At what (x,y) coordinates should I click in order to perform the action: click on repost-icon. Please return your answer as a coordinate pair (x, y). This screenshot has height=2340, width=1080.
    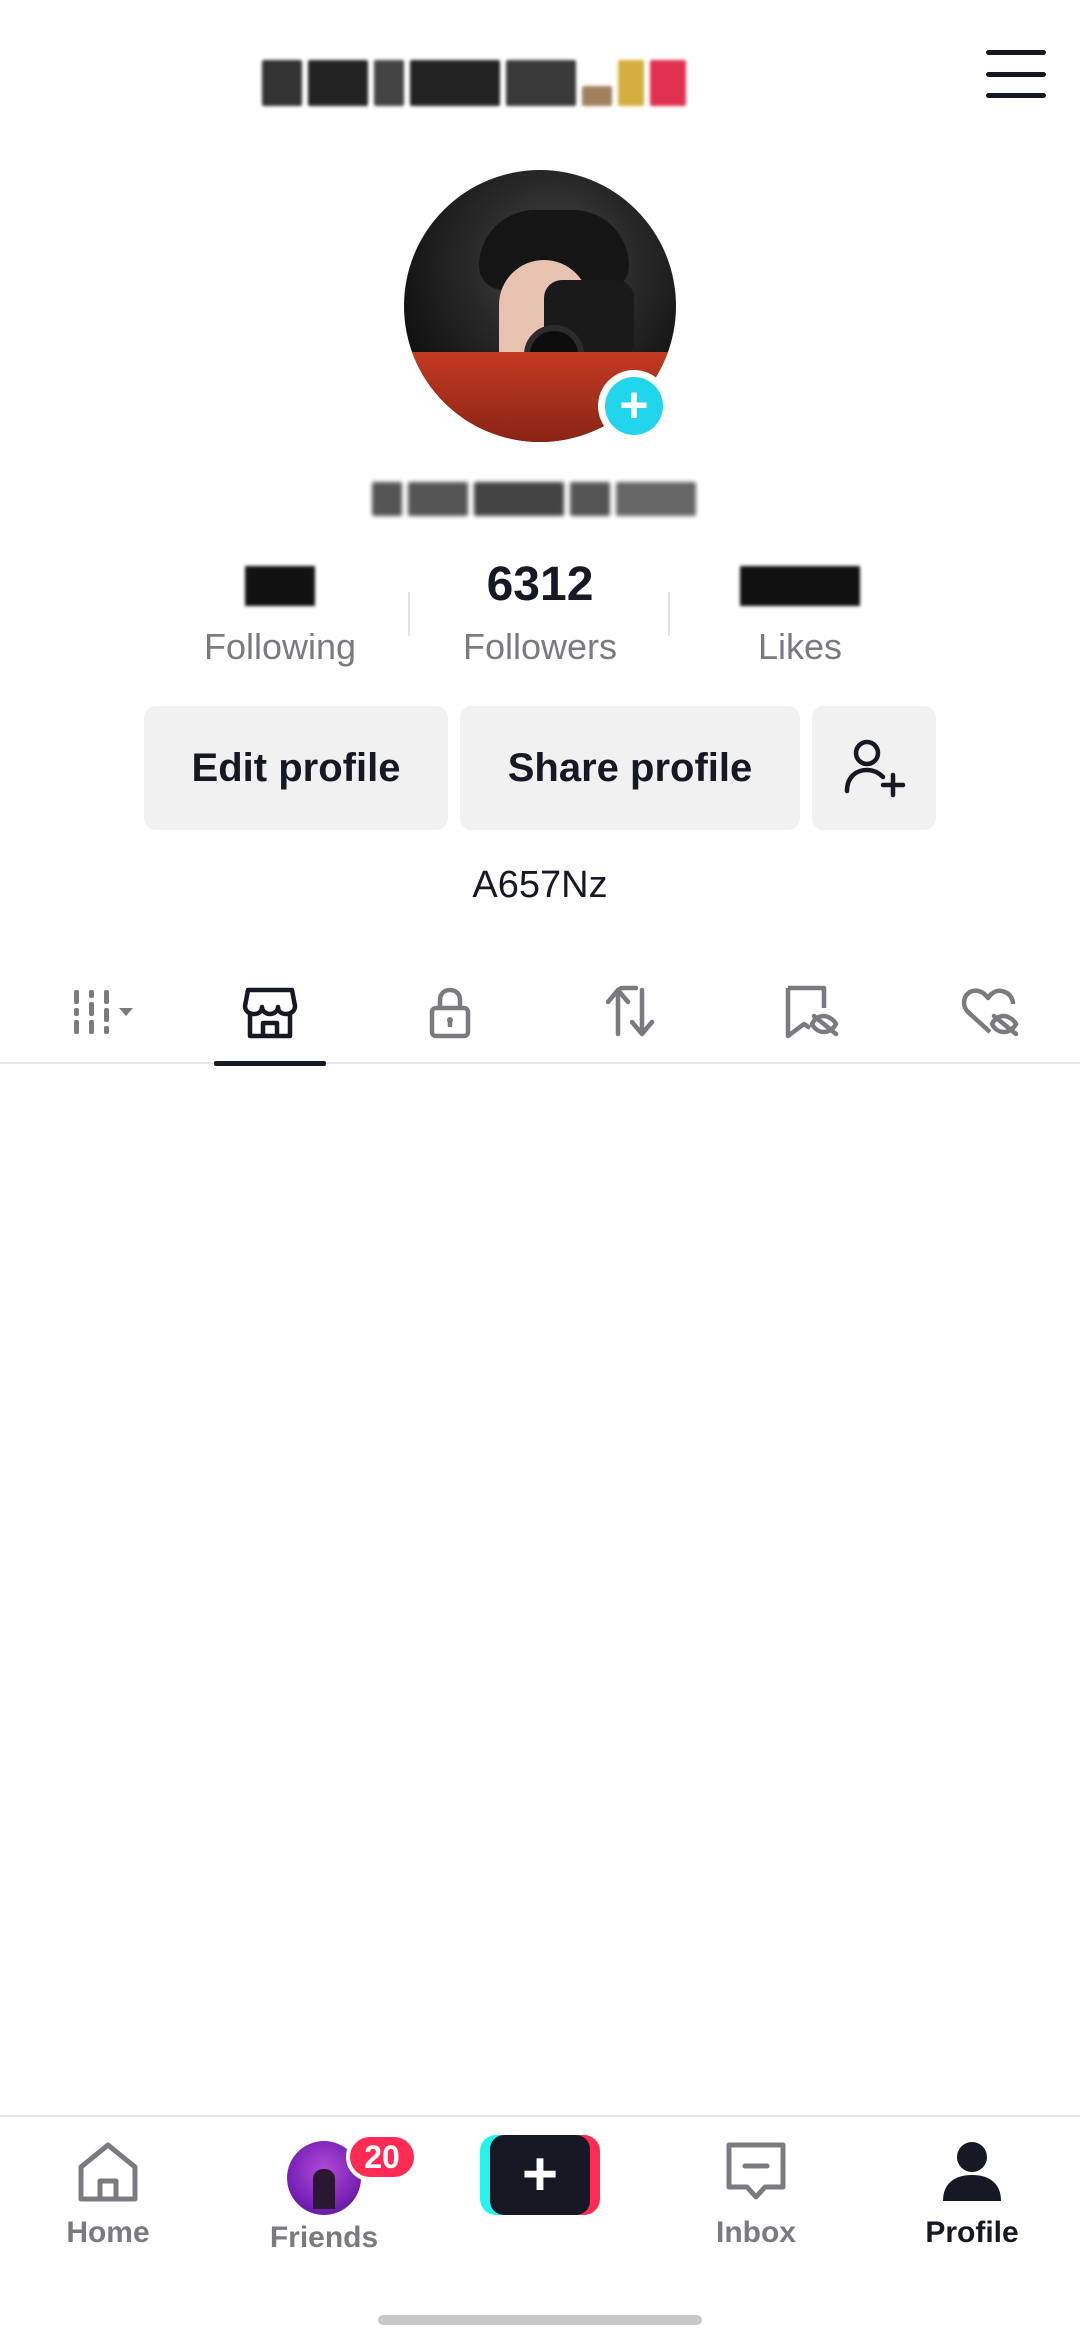
    Looking at the image, I should click on (630, 1011).